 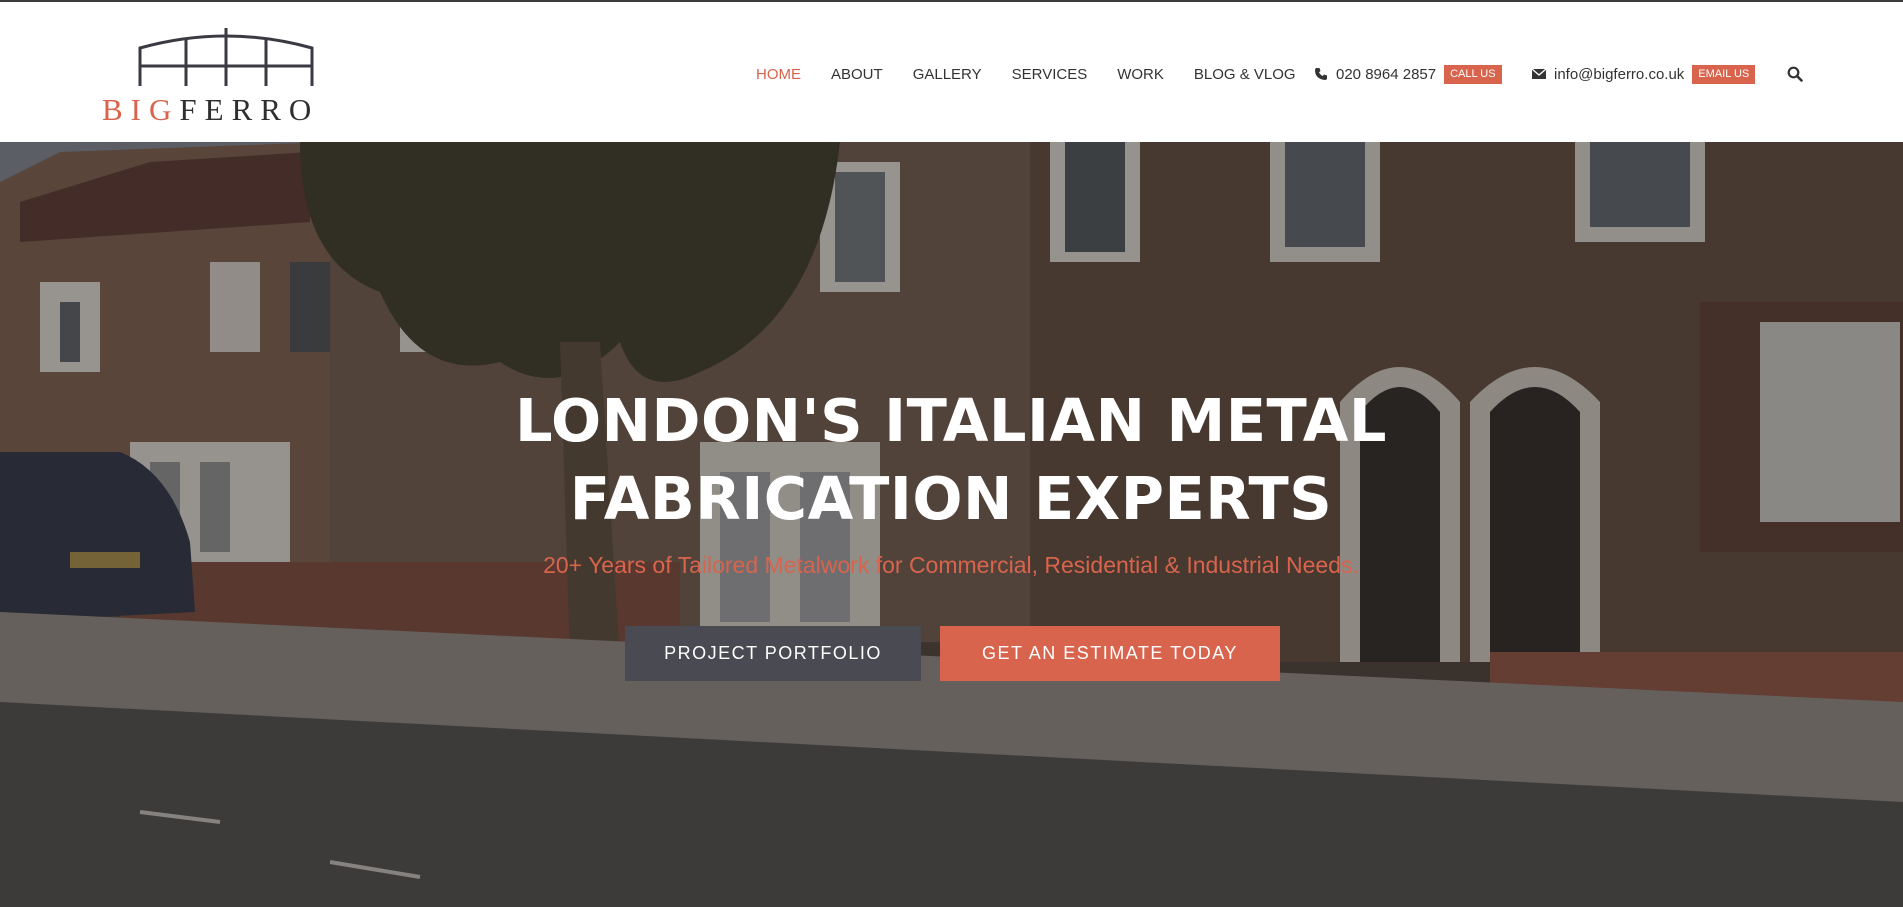 I want to click on nav-home: HOME, so click(x=778, y=74).